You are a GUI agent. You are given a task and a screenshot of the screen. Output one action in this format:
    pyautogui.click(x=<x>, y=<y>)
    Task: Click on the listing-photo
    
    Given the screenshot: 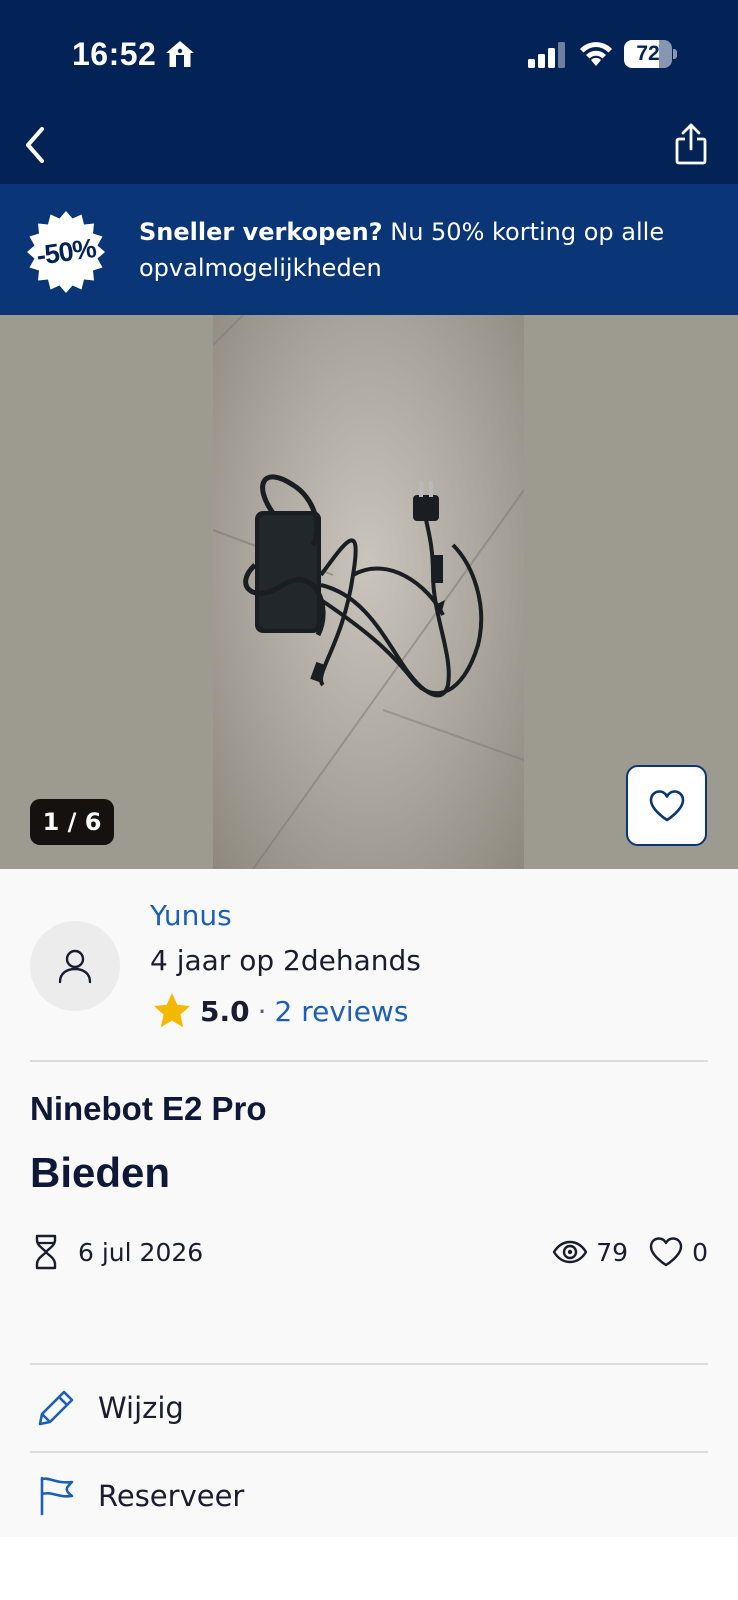 What is the action you would take?
    pyautogui.click(x=368, y=592)
    